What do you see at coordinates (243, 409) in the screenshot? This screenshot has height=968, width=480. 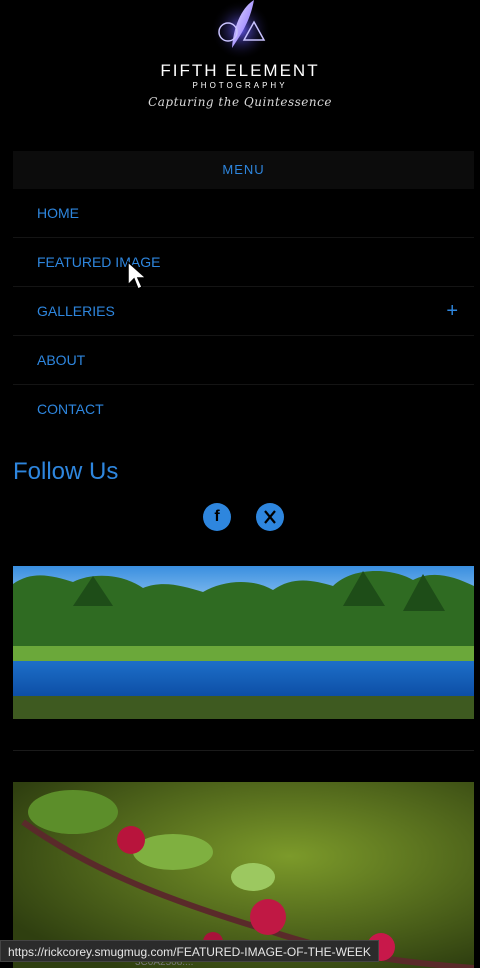 I see `nav-item-contact: CONTACT` at bounding box center [243, 409].